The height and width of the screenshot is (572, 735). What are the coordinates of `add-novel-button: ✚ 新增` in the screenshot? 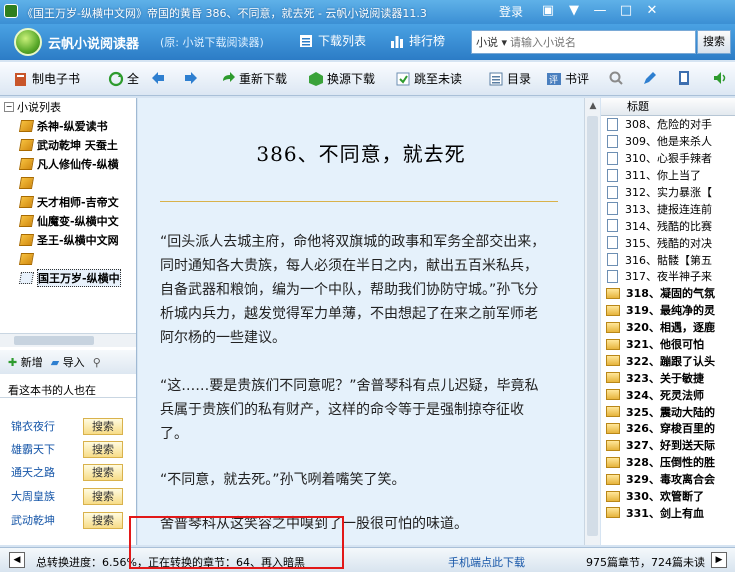 It's located at (25, 362).